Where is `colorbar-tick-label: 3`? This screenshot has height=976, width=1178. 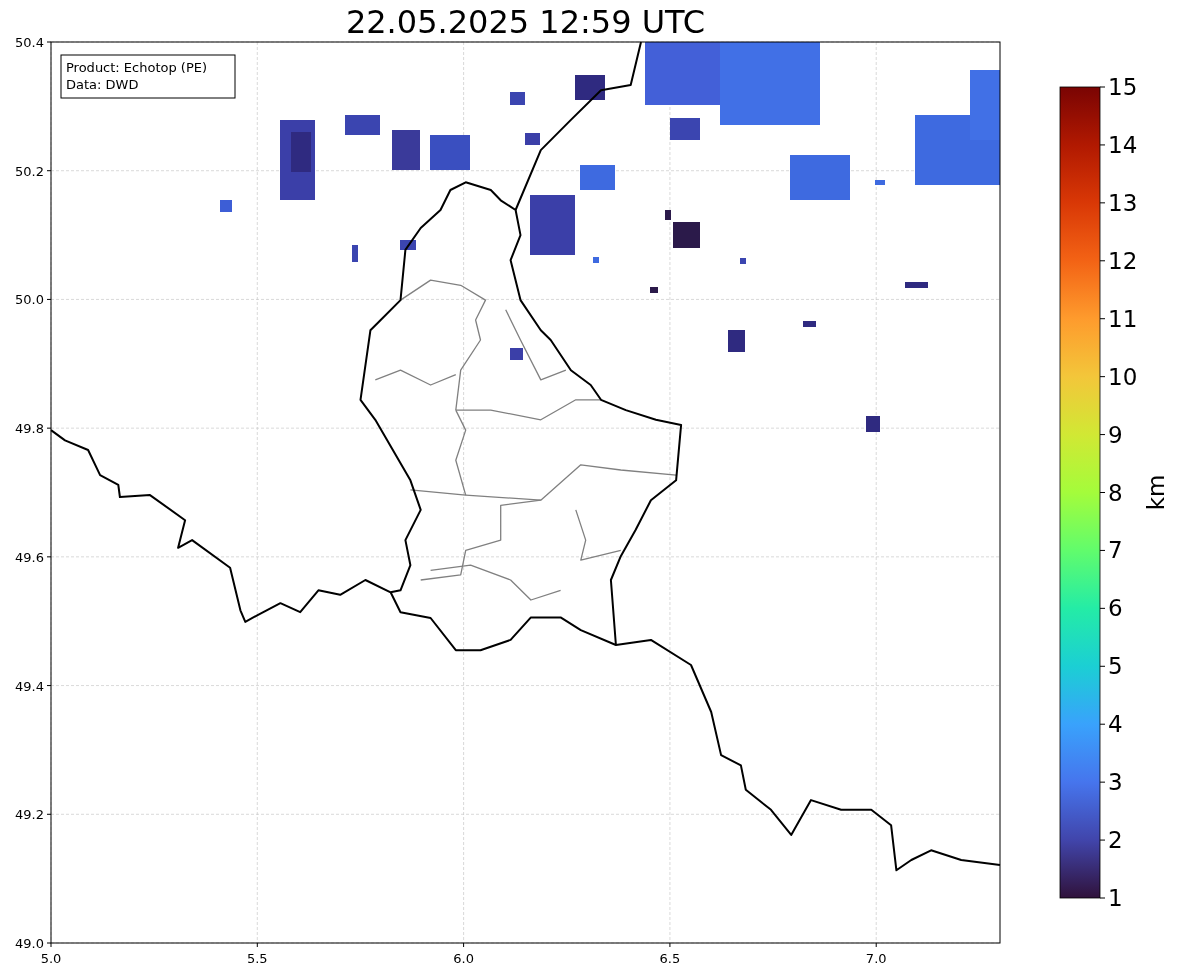
colorbar-tick-label: 3 is located at coordinates (1115, 782).